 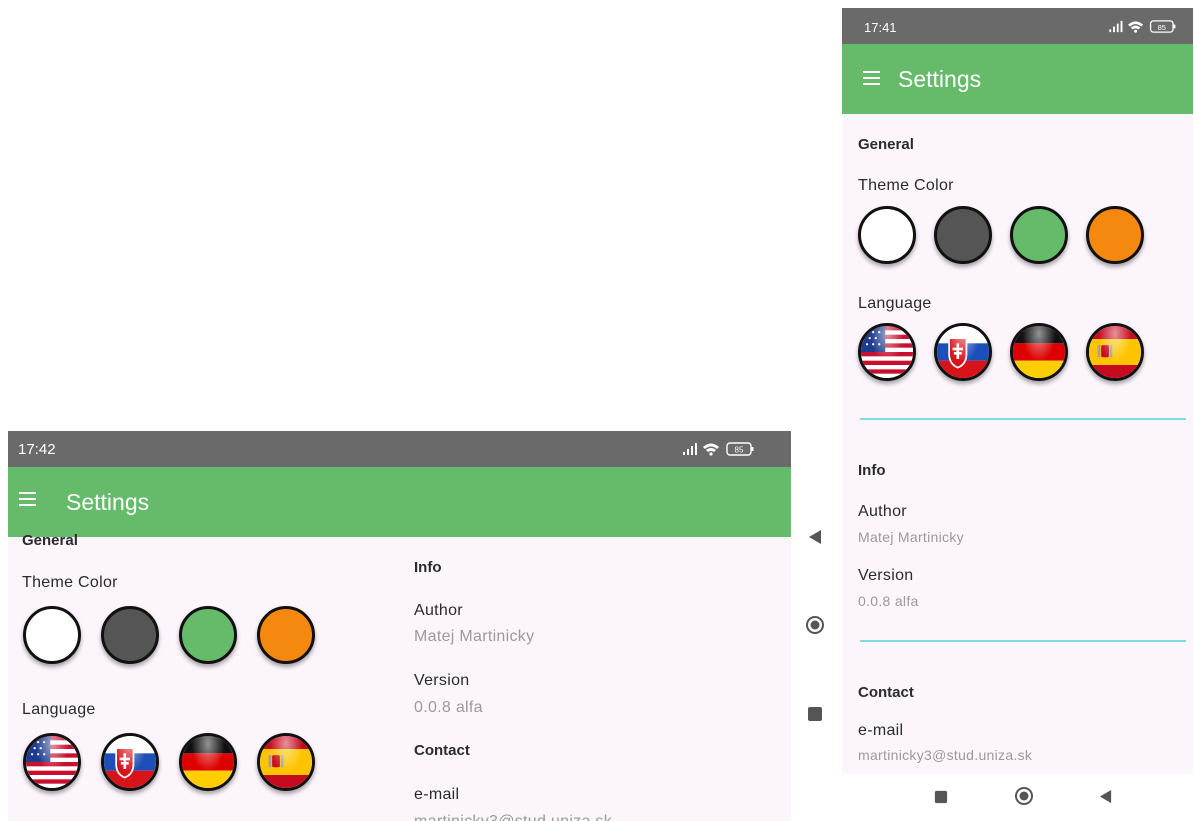 I want to click on landscape-nav-buttons, so click(x=815, y=625).